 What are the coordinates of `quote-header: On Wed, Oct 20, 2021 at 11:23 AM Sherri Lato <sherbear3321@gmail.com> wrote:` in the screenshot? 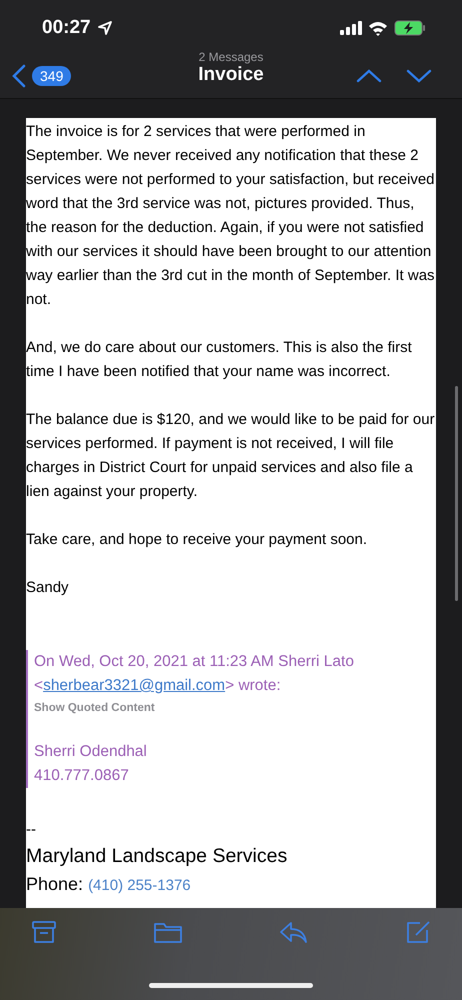 It's located at (194, 674).